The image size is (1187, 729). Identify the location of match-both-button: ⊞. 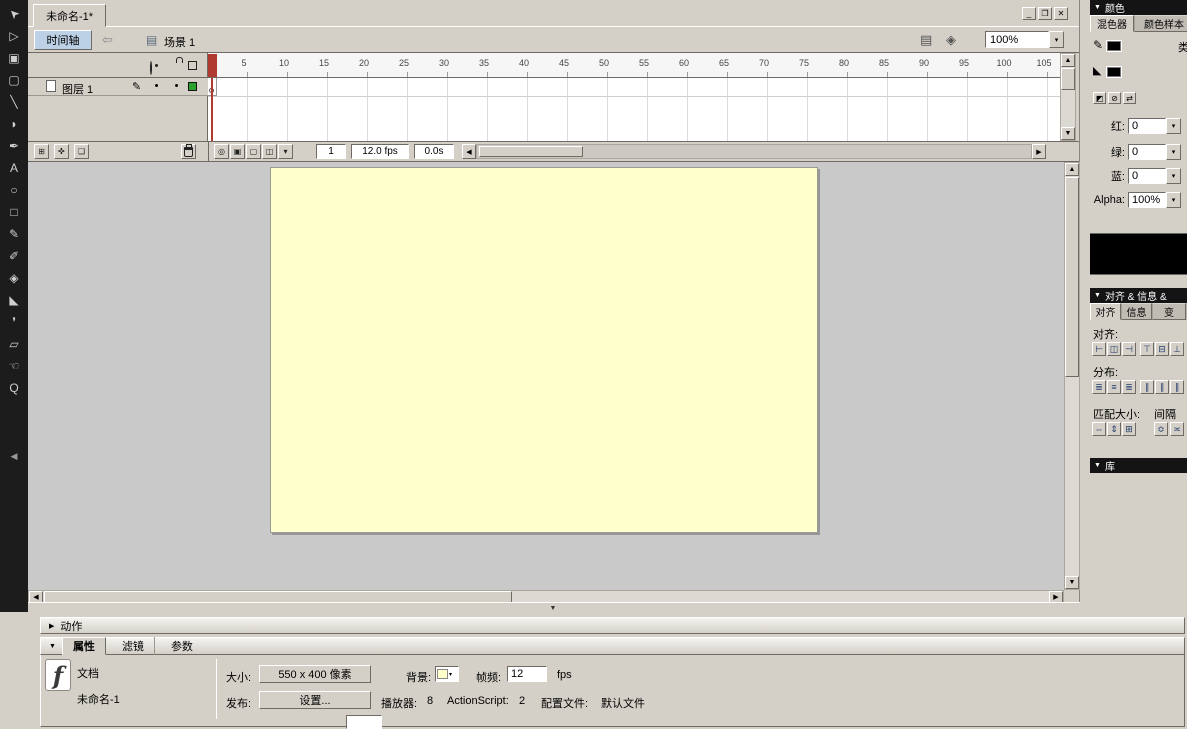
(1129, 429).